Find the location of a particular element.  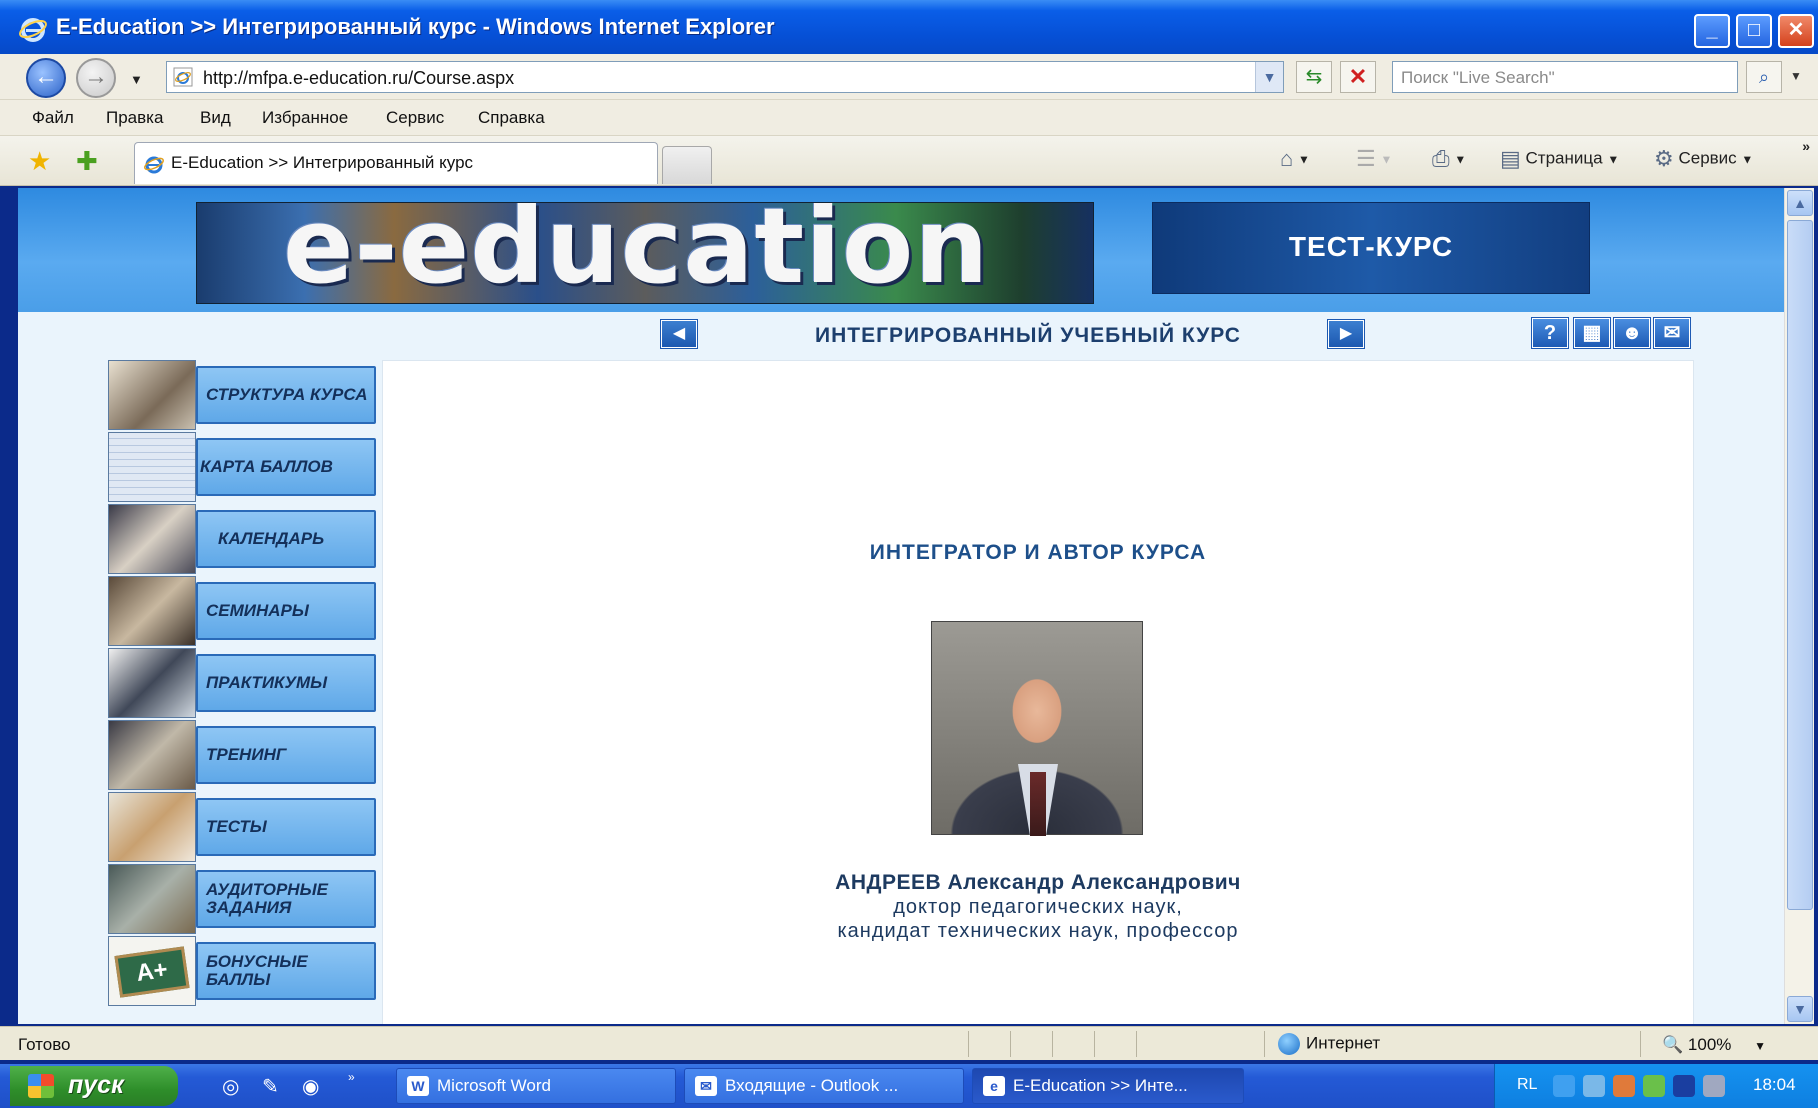

maximize-button: □ is located at coordinates (1754, 31).